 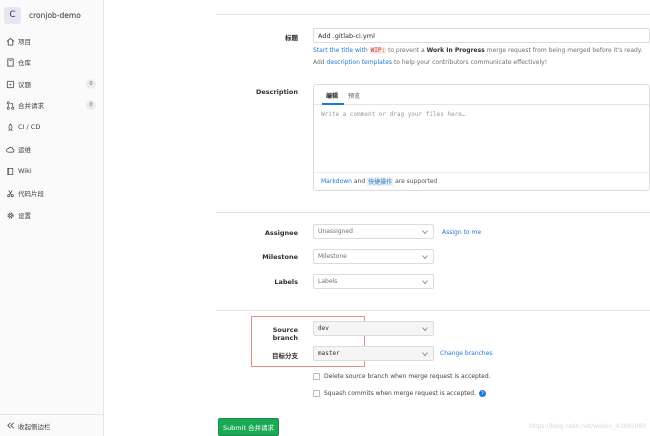 What do you see at coordinates (276, 92) in the screenshot?
I see `description-label: Description` at bounding box center [276, 92].